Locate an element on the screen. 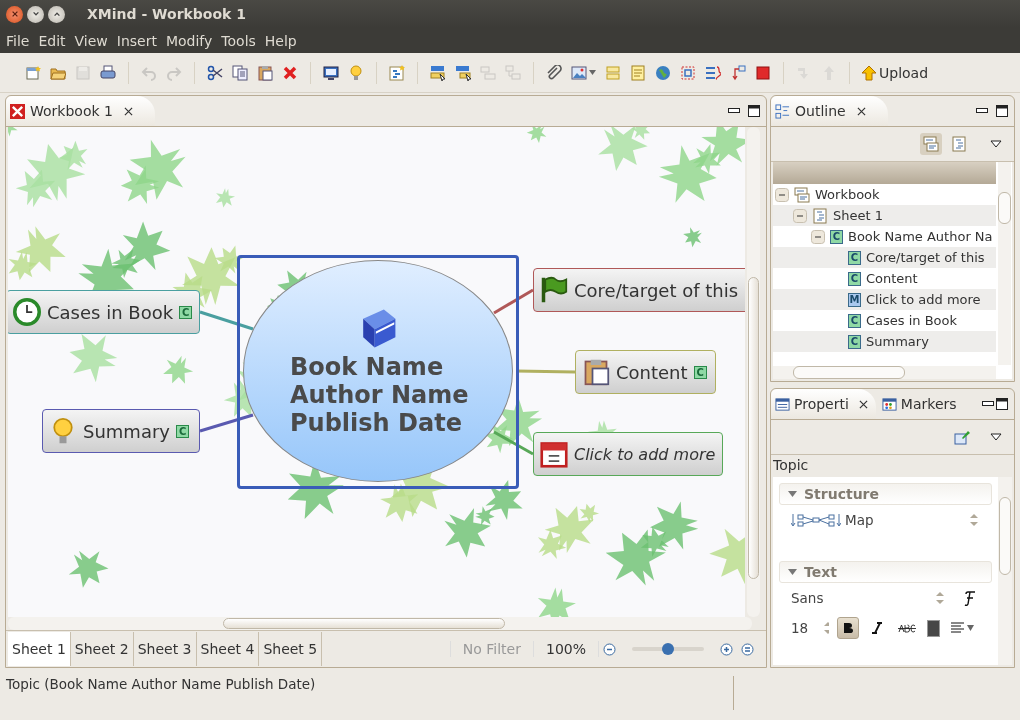 This screenshot has height=720, width=1020. tree-item: Core/target of this is located at coordinates (925, 257).